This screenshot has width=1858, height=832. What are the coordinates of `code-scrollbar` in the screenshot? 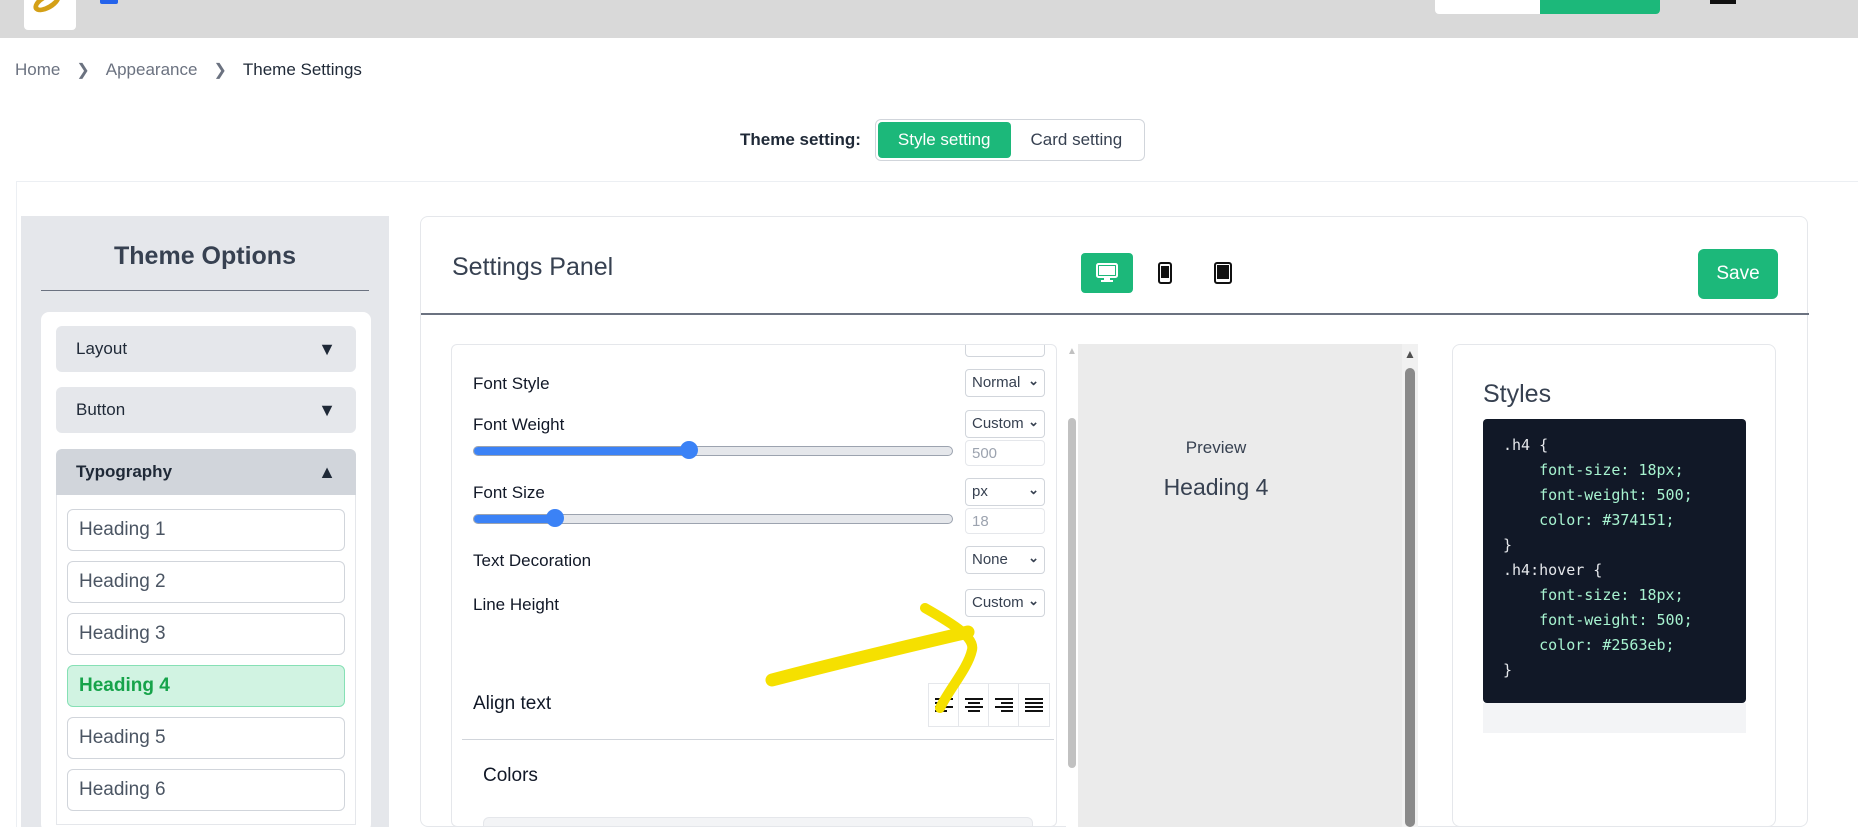 It's located at (1614, 718).